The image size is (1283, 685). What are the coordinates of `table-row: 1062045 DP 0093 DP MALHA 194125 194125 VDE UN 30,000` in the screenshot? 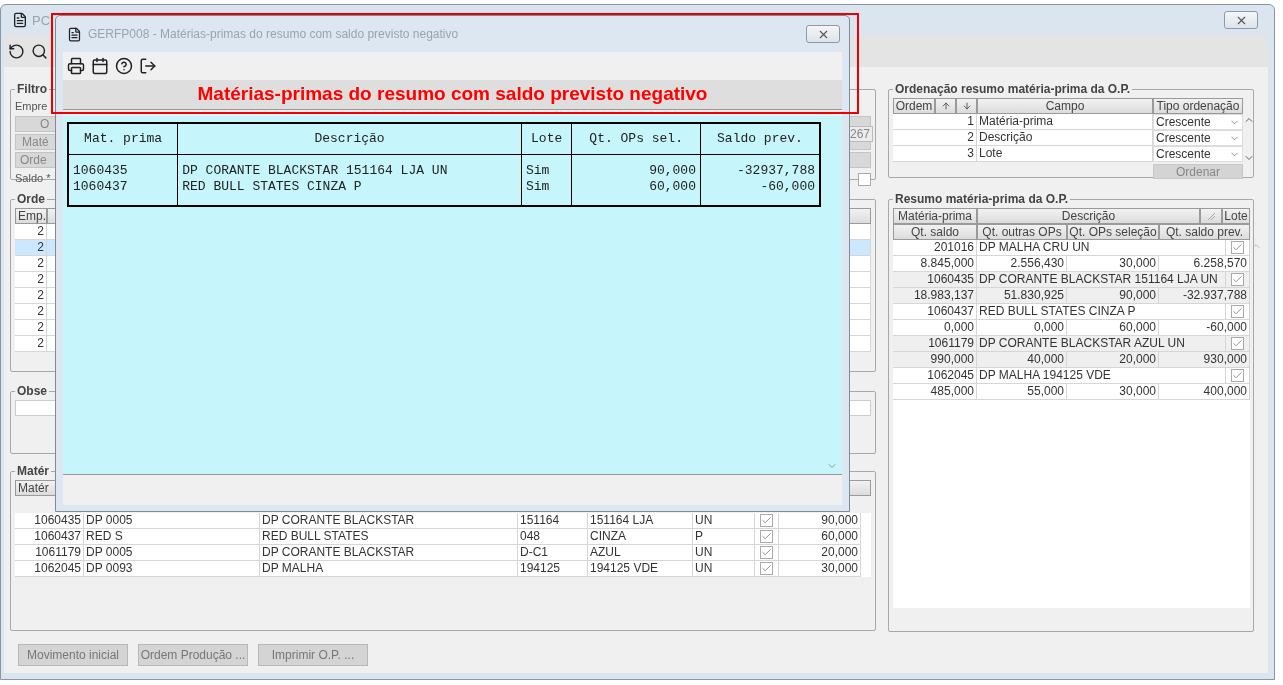 It's located at (443, 569).